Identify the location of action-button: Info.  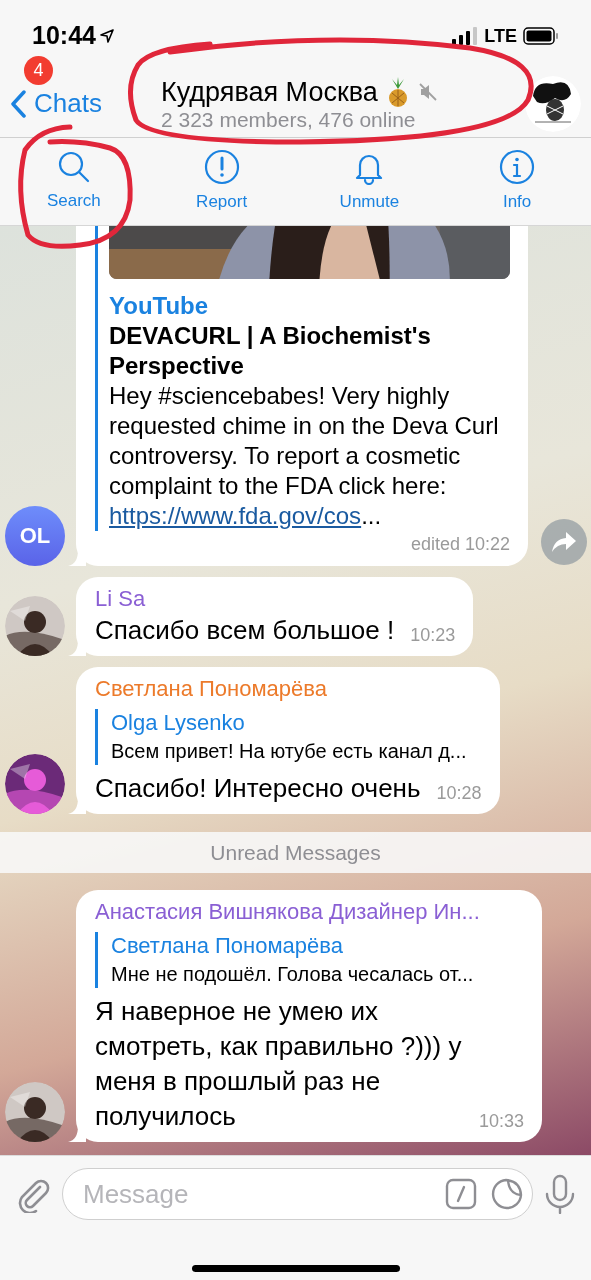
(517, 181).